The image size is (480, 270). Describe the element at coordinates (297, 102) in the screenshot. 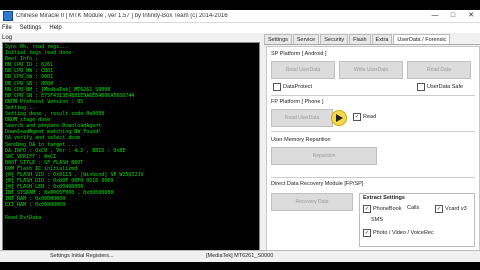

I see `fp-platform-title: FP Platform [ Phone ]` at that location.